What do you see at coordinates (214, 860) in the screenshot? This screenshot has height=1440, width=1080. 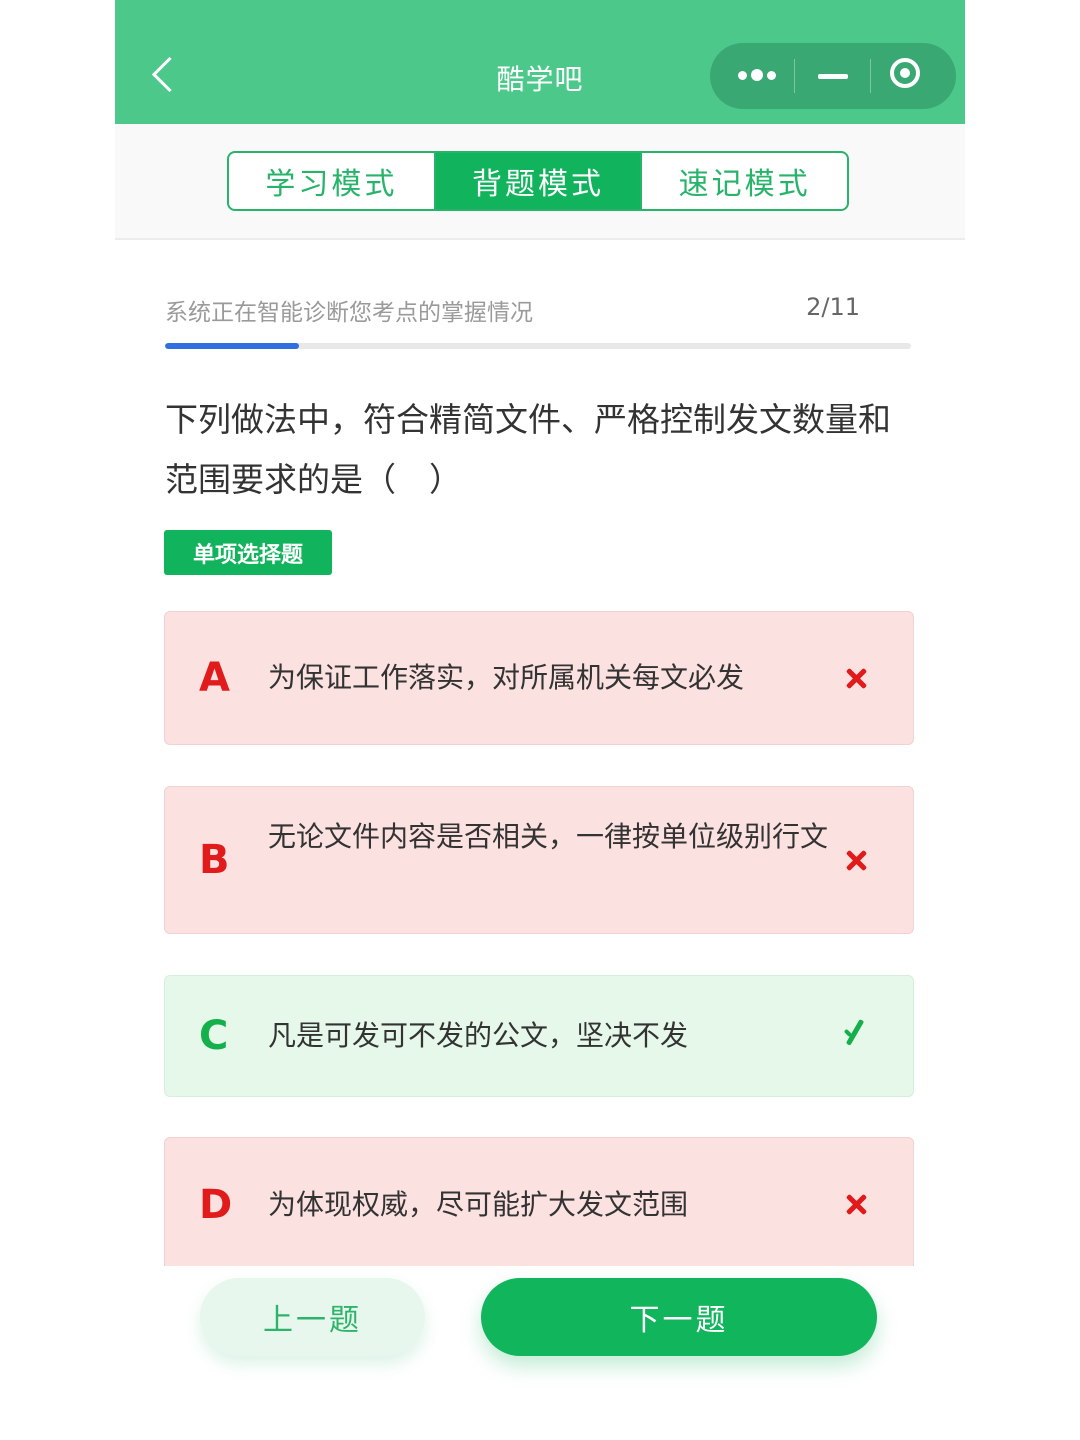 I see `option-letter: B` at bounding box center [214, 860].